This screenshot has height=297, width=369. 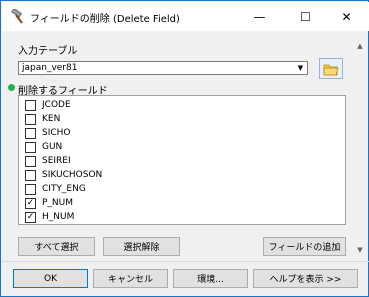 What do you see at coordinates (64, 189) in the screenshot?
I see `field-item-label: CITY_ENG` at bounding box center [64, 189].